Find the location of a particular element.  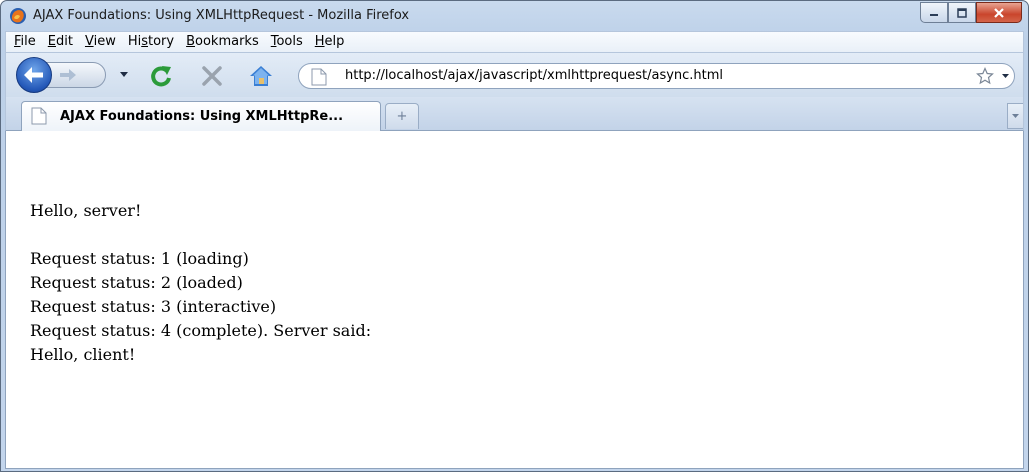

url-dropdown-icon is located at coordinates (1005, 76).